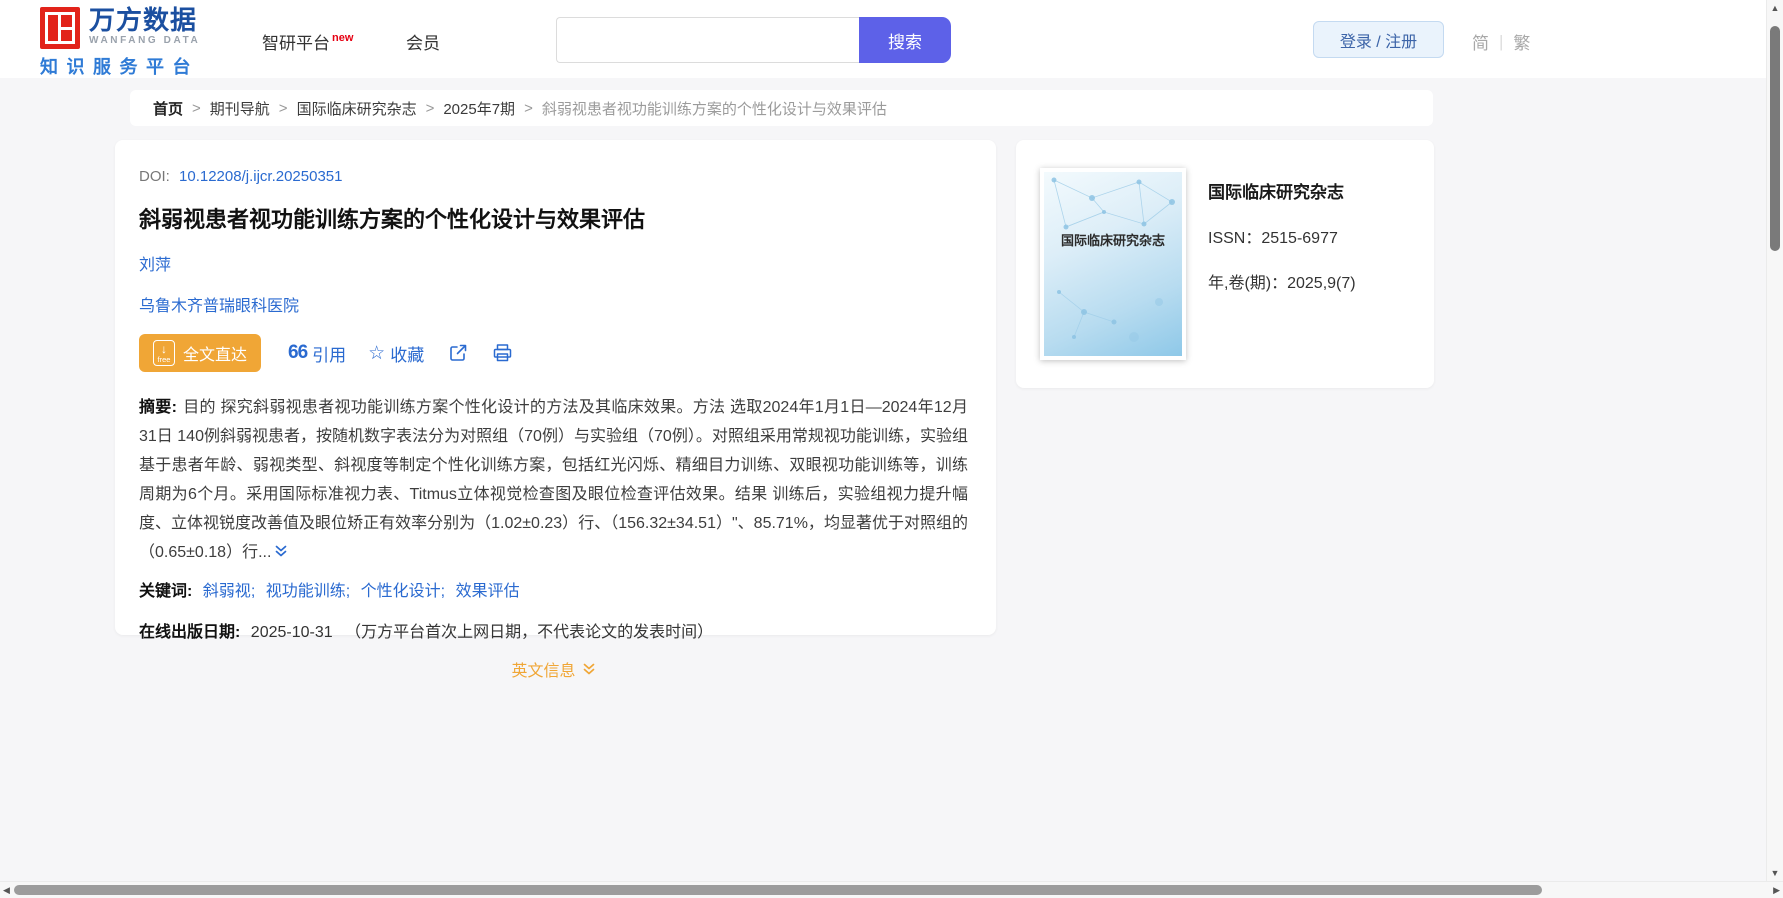 This screenshot has width=1783, height=898. Describe the element at coordinates (1774, 440) in the screenshot. I see `vertical-scrollbar-track: ▲ ▼` at that location.